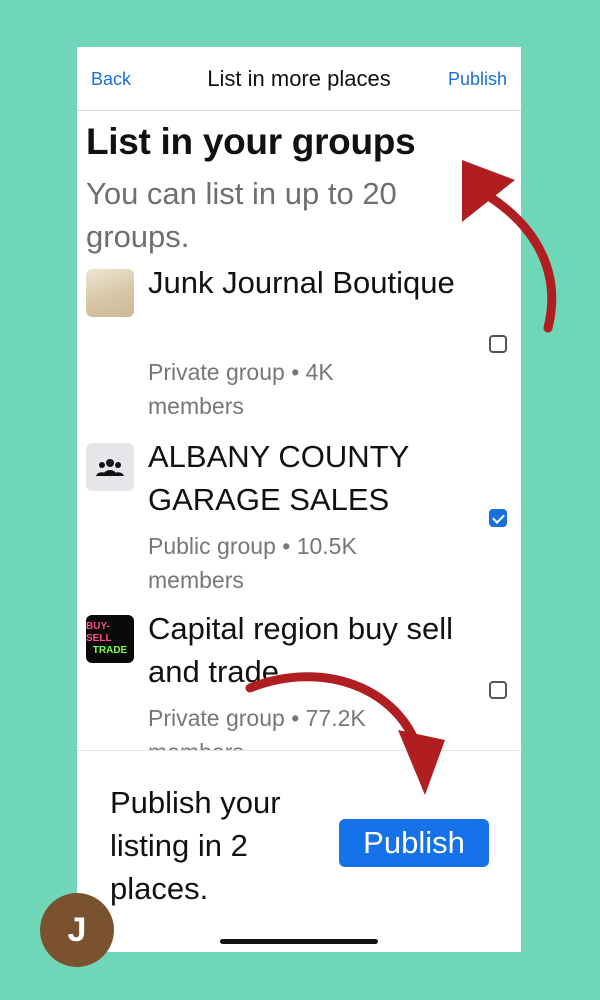 This screenshot has width=600, height=1000. Describe the element at coordinates (509, 246) in the screenshot. I see `arrow-up-annotation` at that location.